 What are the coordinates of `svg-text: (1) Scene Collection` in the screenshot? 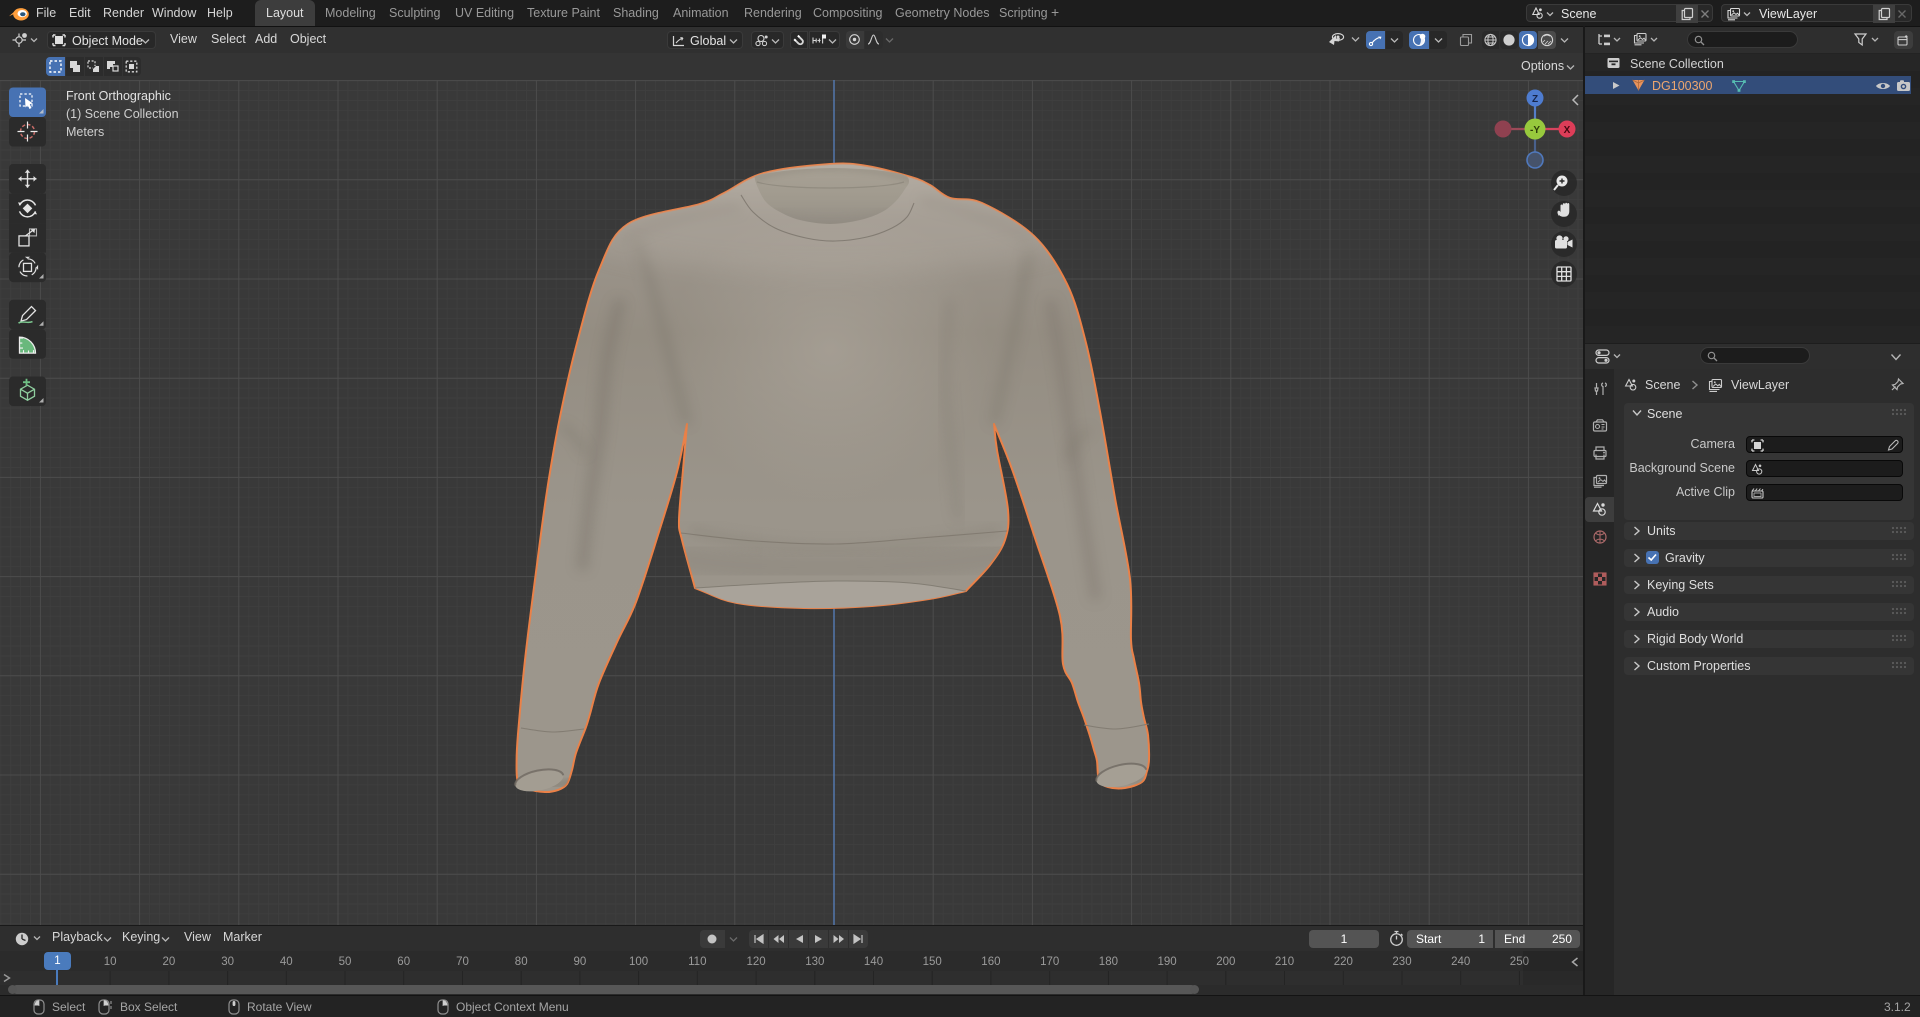 It's located at (122, 114).